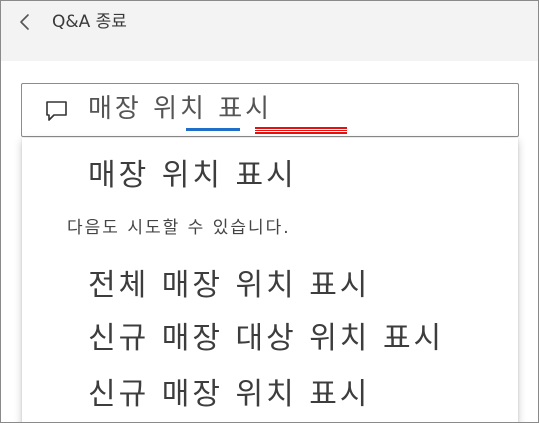 The image size is (539, 423). What do you see at coordinates (179, 228) in the screenshot?
I see `also-try-label: 다음도 시도할 수 있습니다.` at bounding box center [179, 228].